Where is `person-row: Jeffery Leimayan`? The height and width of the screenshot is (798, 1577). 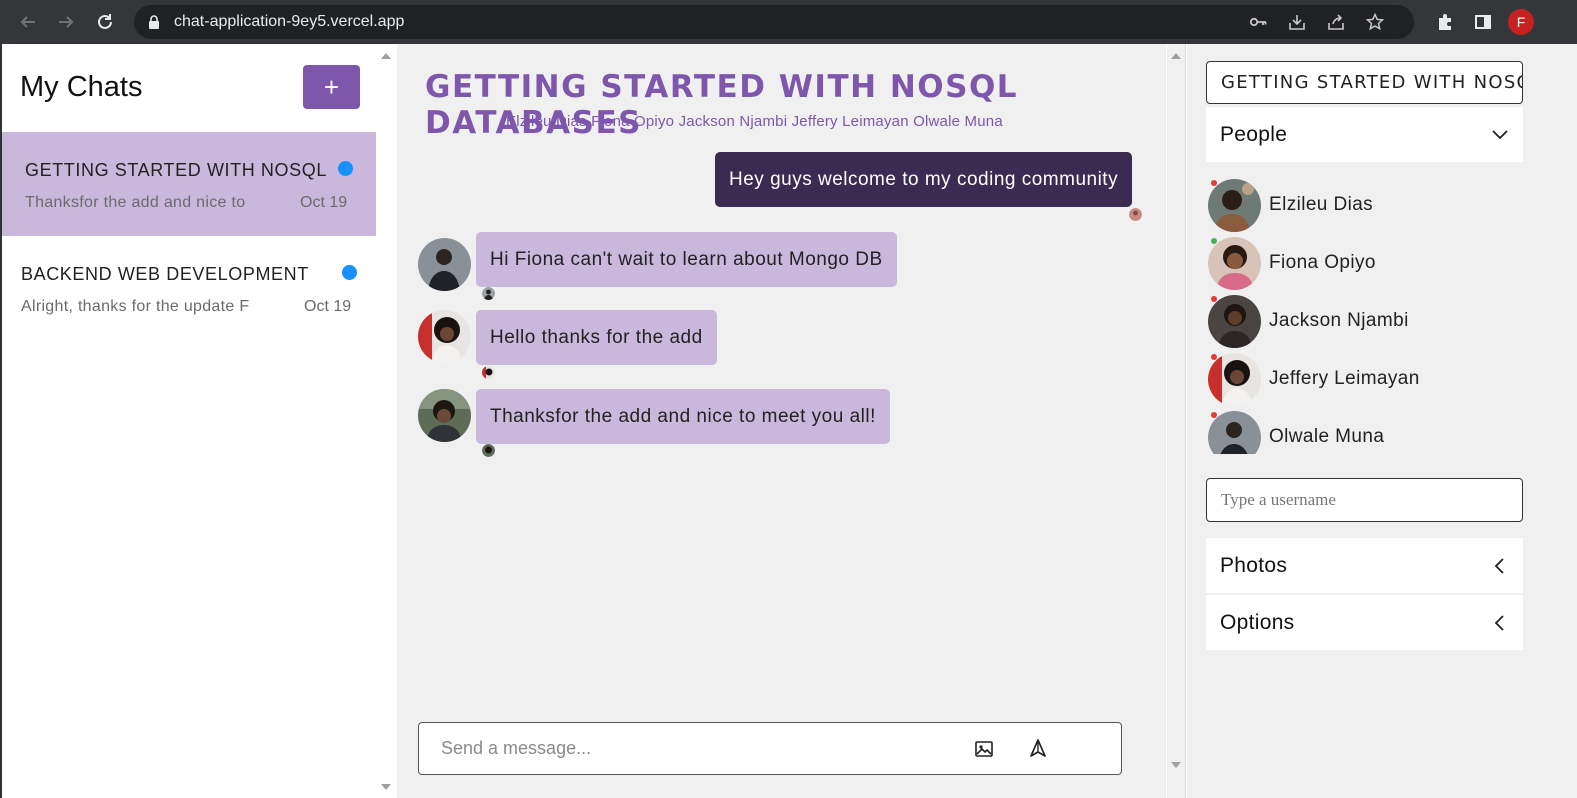 person-row: Jeffery Leimayan is located at coordinates (1364, 379).